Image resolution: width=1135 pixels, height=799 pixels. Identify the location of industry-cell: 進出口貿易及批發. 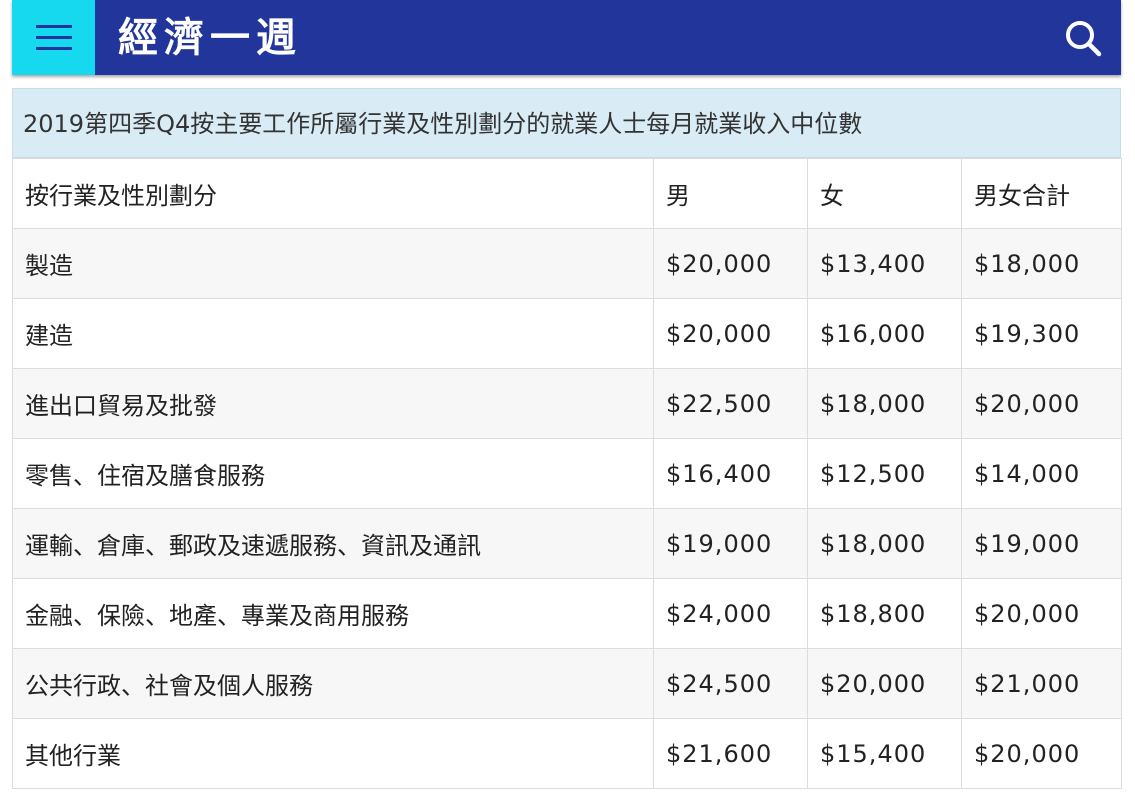
(333, 403).